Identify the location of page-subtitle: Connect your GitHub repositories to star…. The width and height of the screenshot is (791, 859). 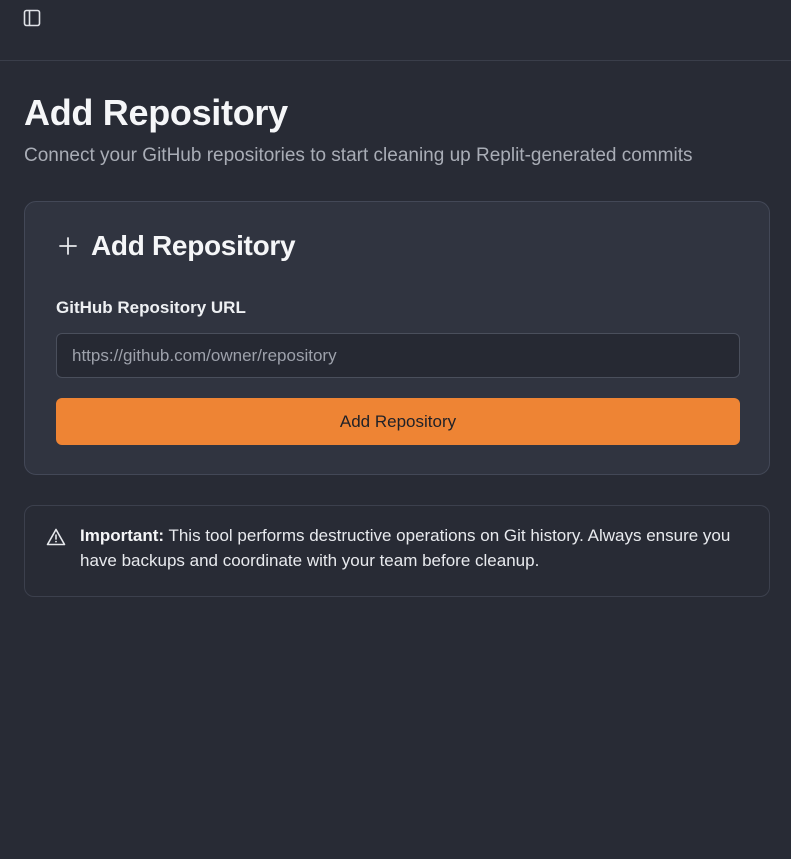
(358, 155).